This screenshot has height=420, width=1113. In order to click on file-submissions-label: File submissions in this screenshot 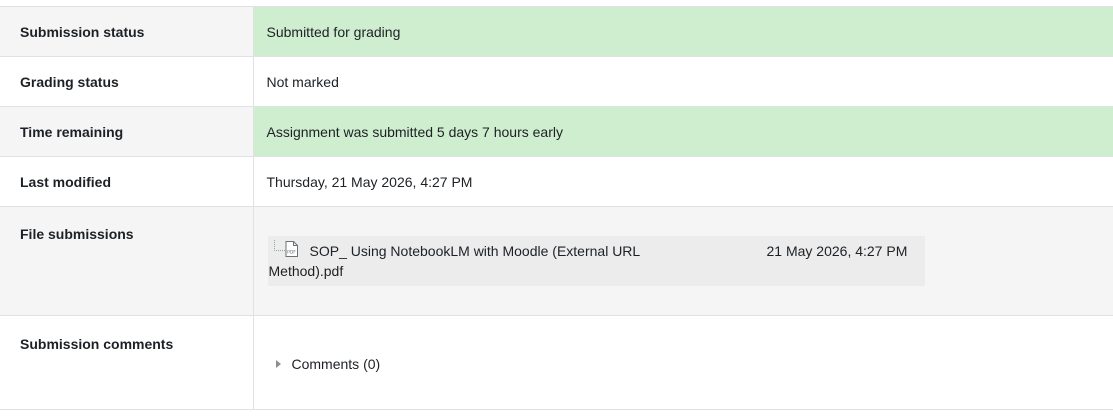, I will do `click(127, 261)`.